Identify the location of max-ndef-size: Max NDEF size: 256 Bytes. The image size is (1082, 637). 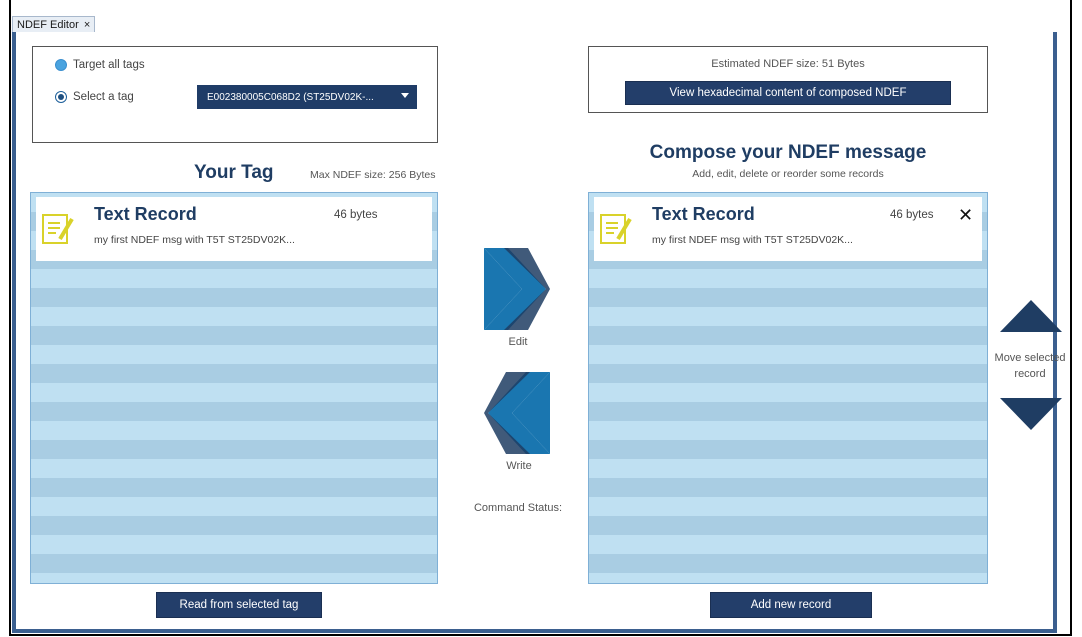
(373, 175).